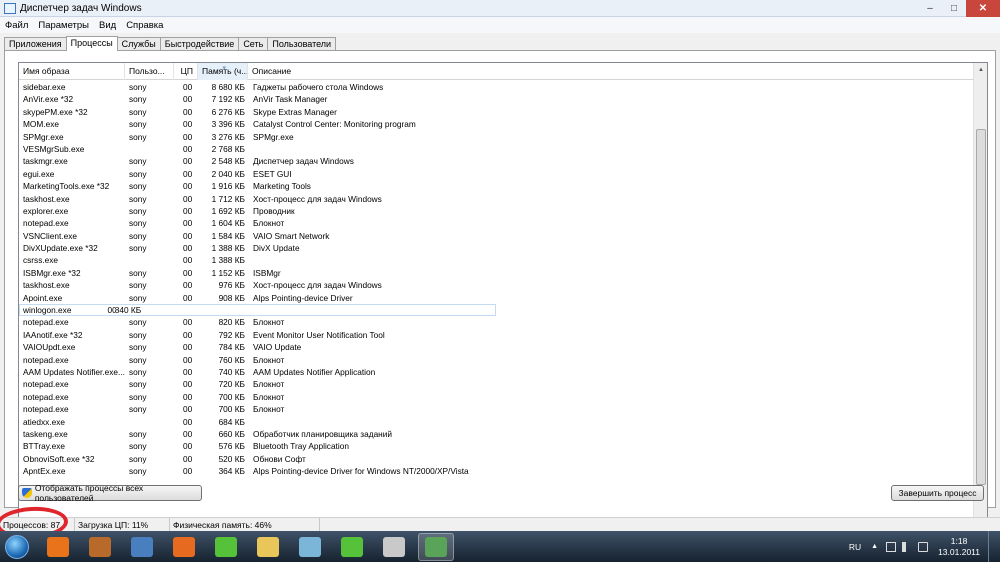  I want to click on table-row: notepad.exe sony 00 720 КБ Блокнот, so click(496, 384).